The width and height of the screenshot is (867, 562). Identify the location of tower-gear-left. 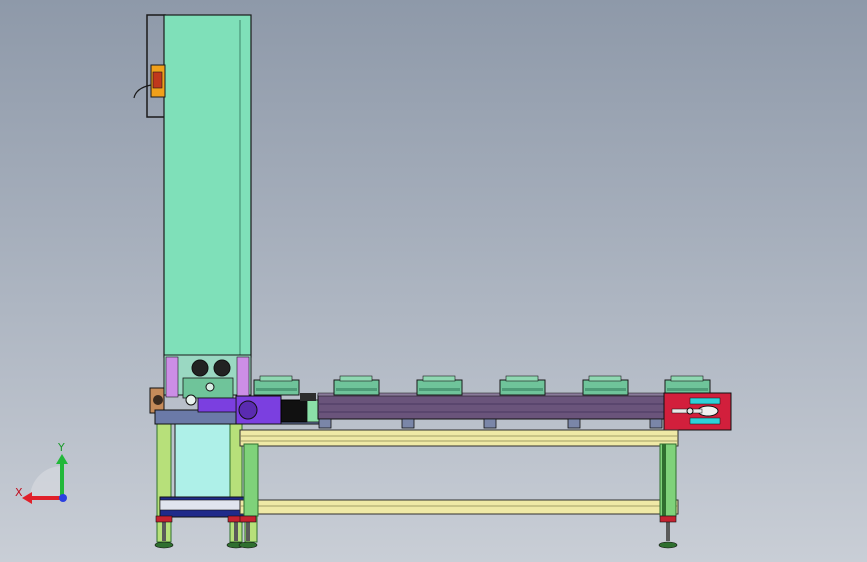
(200, 368).